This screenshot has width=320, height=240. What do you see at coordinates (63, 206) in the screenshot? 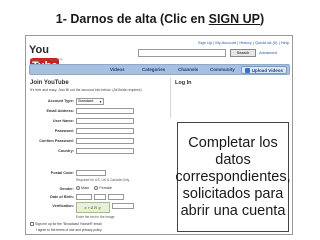
I see `verification-label: Verification:` at bounding box center [63, 206].